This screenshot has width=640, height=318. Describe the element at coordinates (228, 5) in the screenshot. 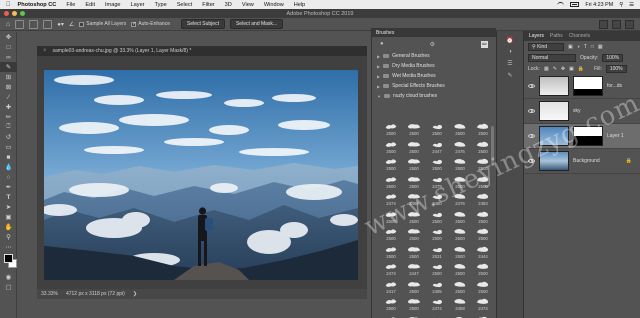

I see `menu-3d: 3D` at that location.